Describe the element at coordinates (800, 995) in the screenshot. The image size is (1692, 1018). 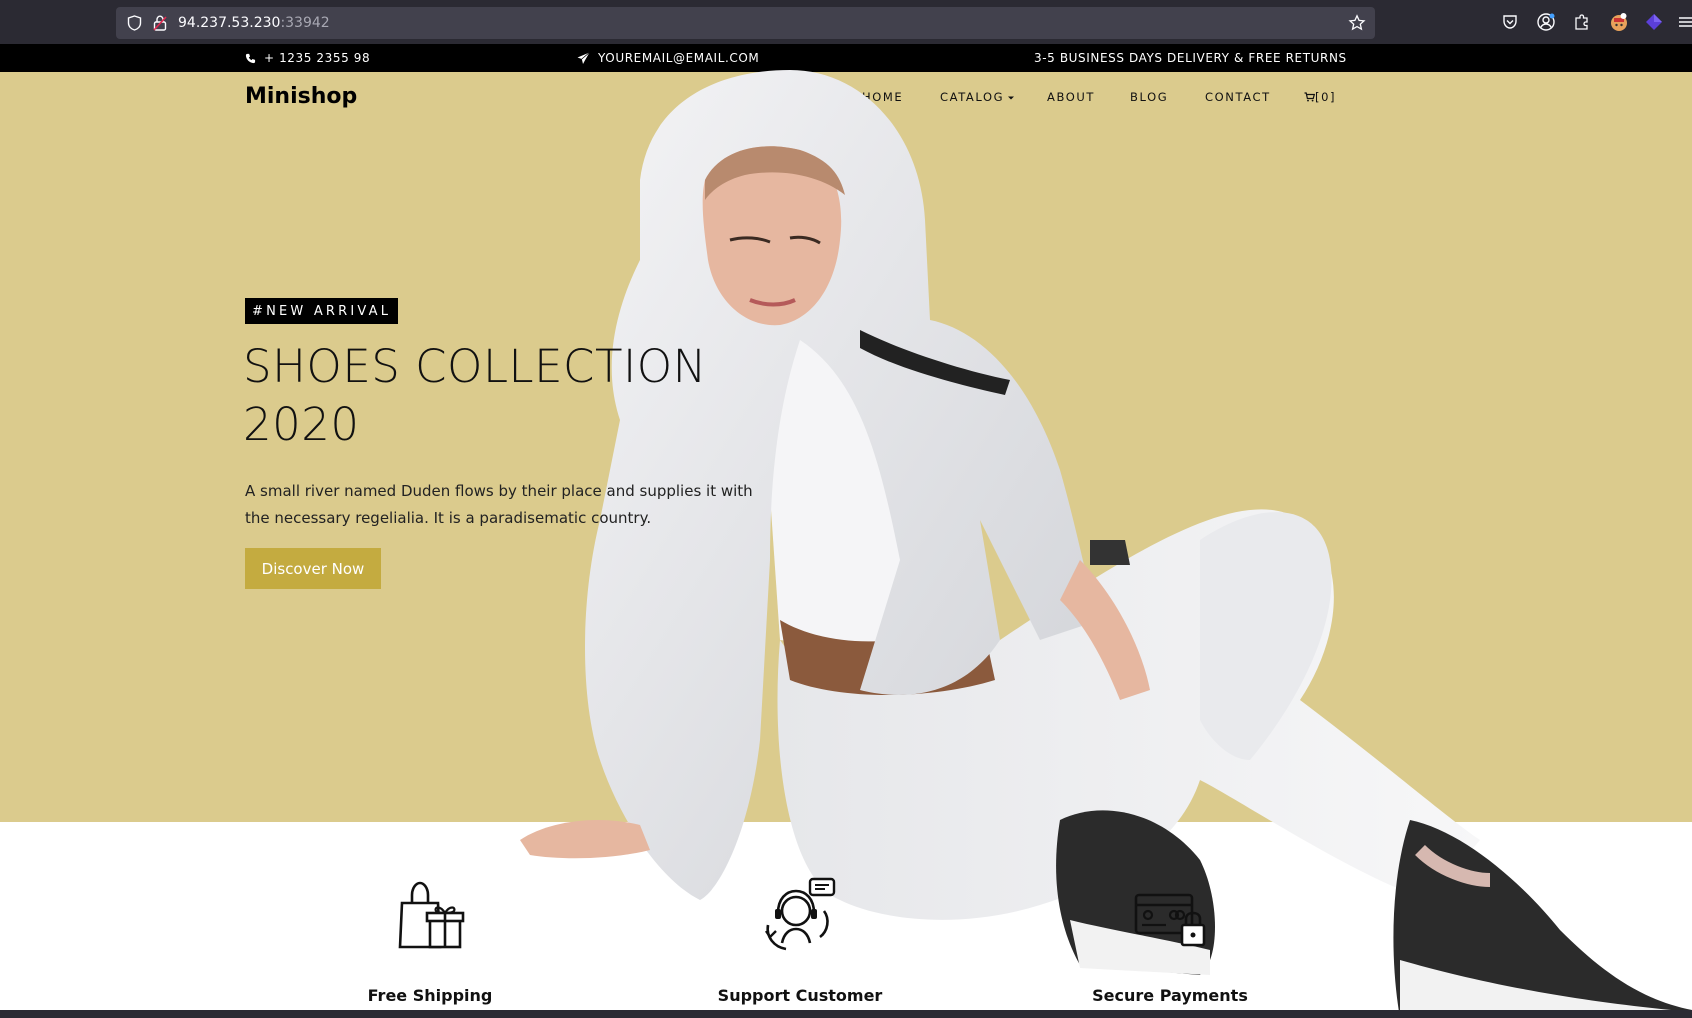
I see `support-customer-label: Support Customer` at that location.